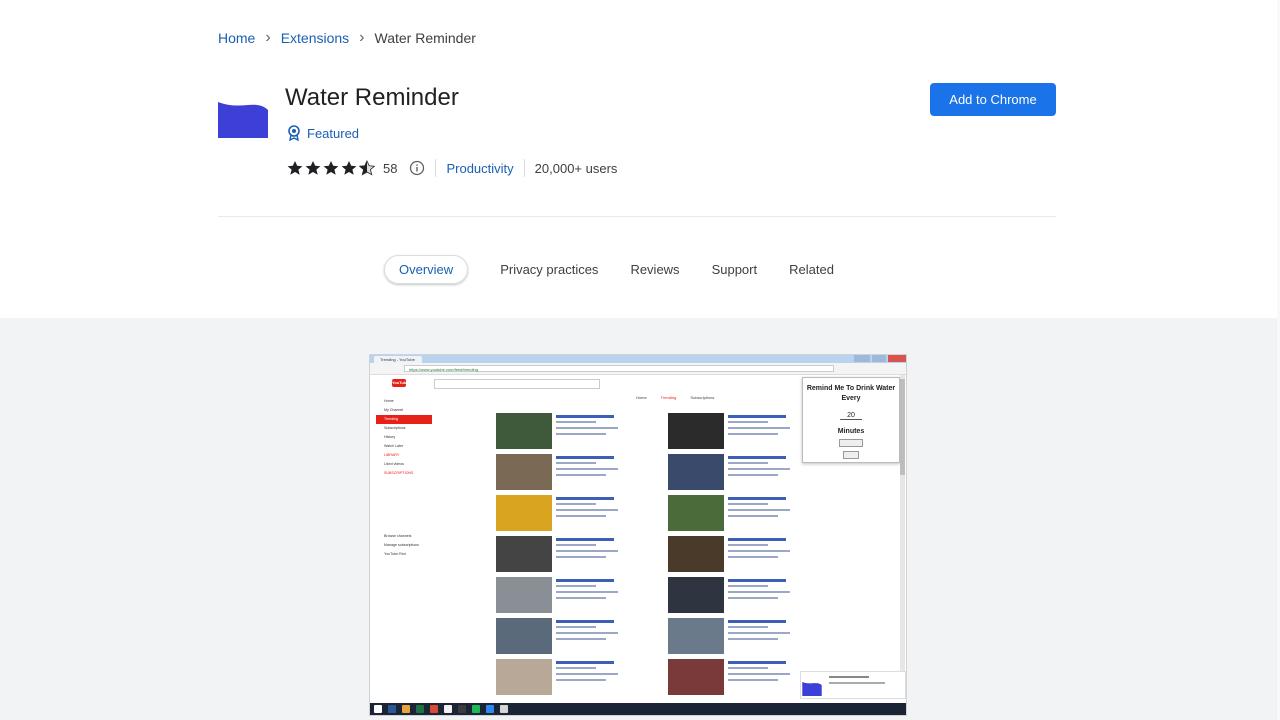 The height and width of the screenshot is (720, 1280). I want to click on info-icon, so click(417, 168).